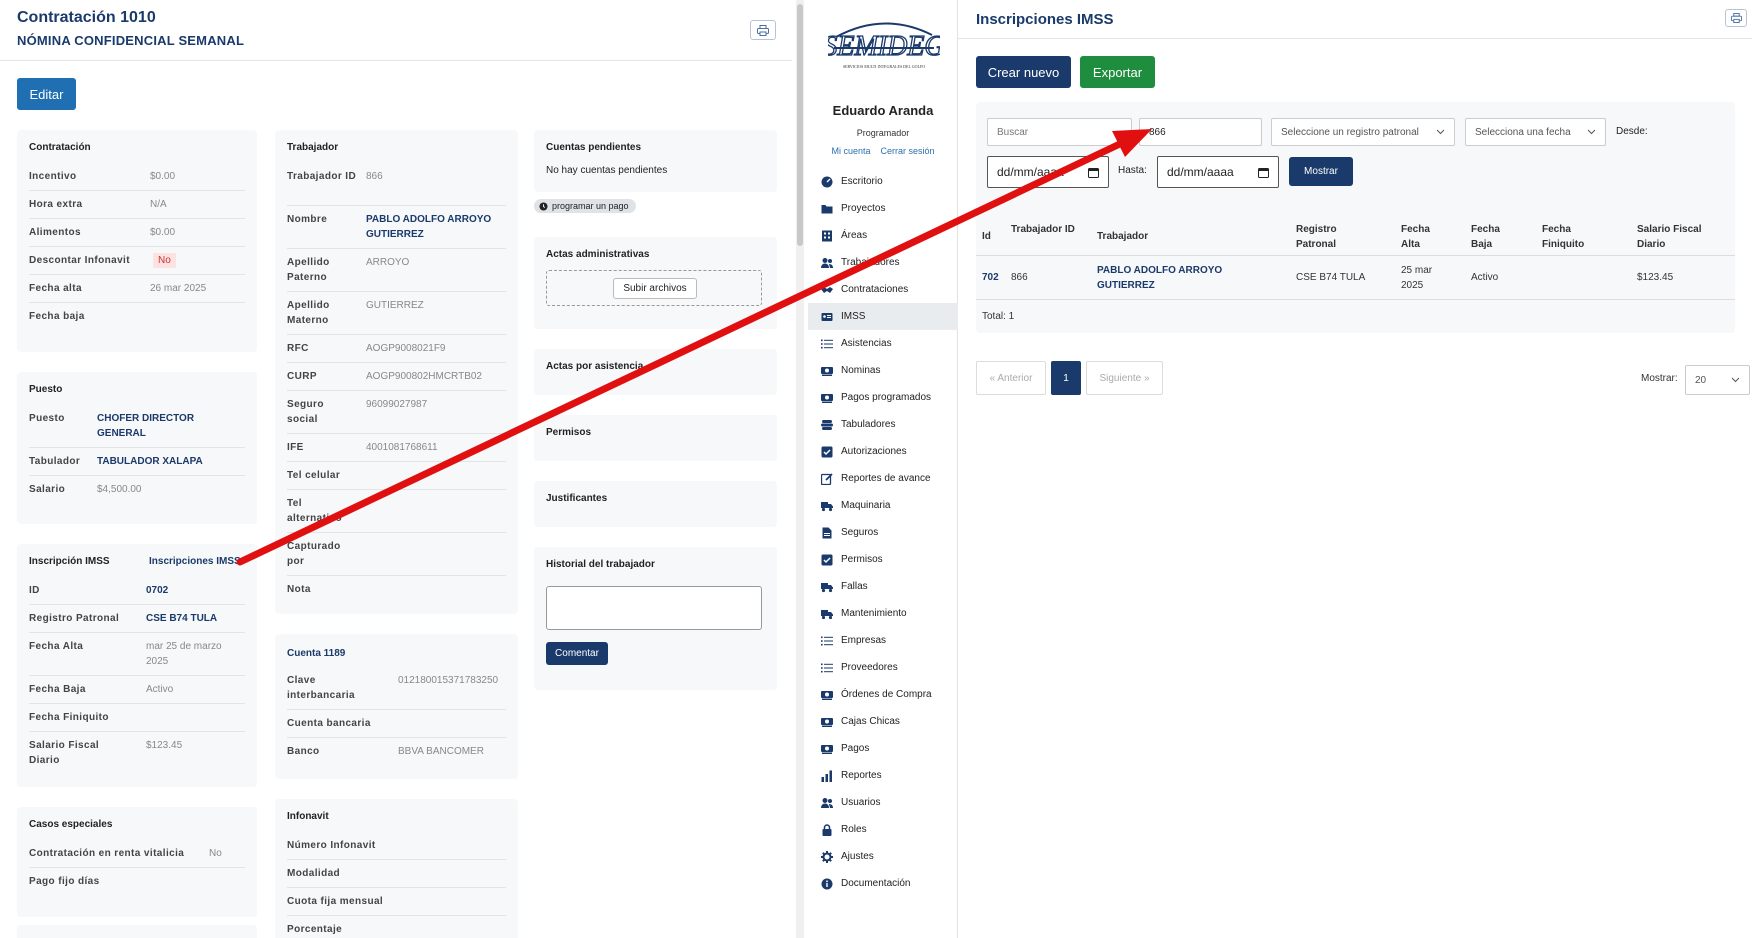 The height and width of the screenshot is (938, 1752). Describe the element at coordinates (870, 721) in the screenshot. I see `sidebar-item-label: Cajas Chicas` at that location.